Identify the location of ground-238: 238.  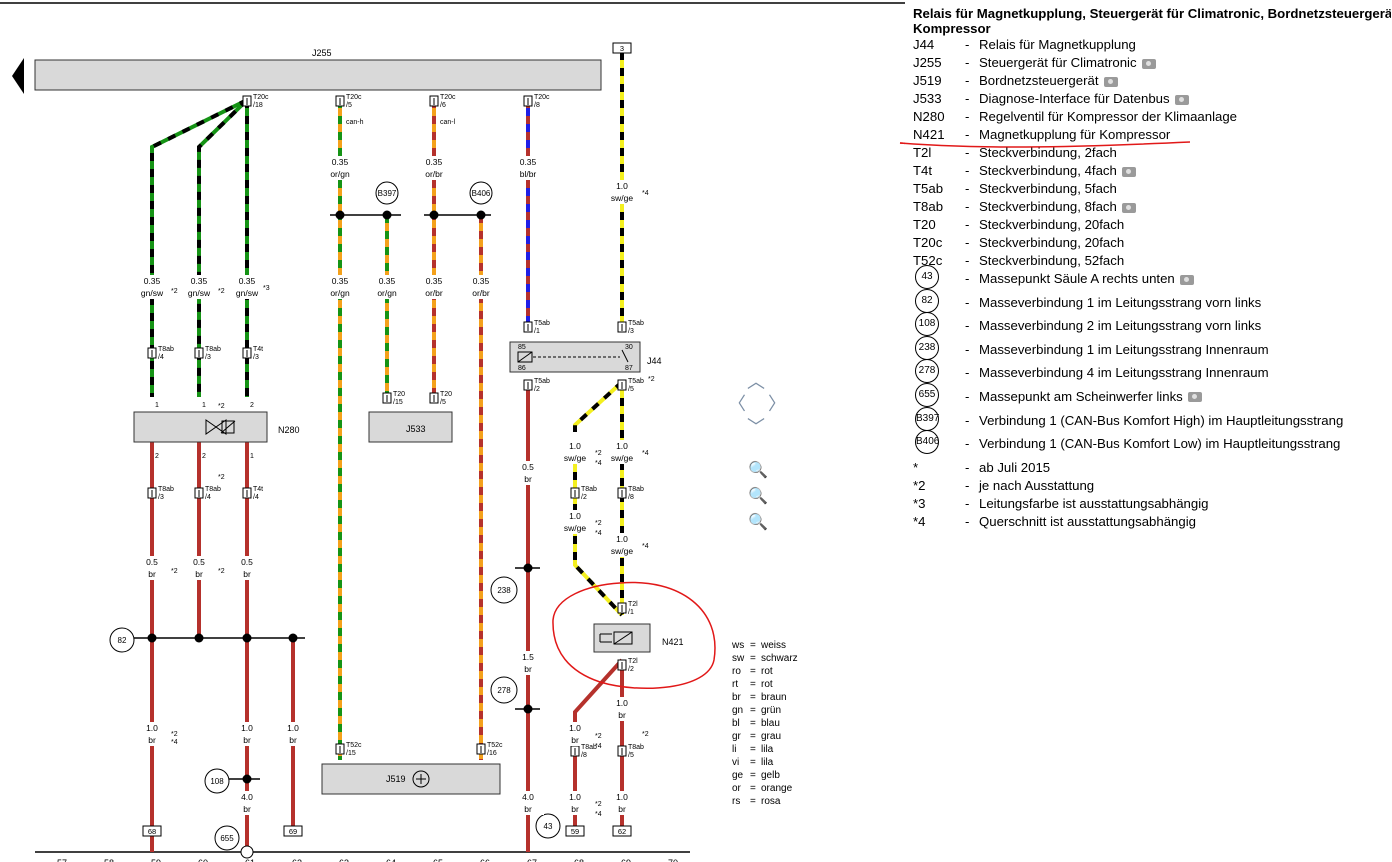
(504, 590).